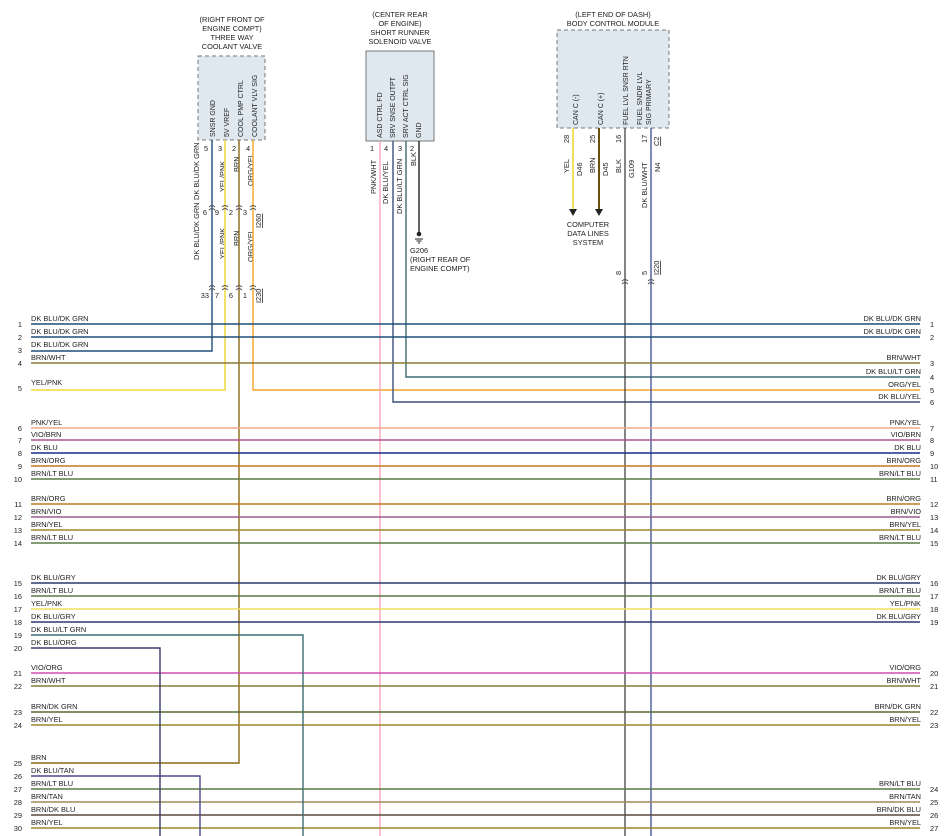 The height and width of the screenshot is (836, 945). What do you see at coordinates (934, 673) in the screenshot?
I see `right-row-number: 20` at bounding box center [934, 673].